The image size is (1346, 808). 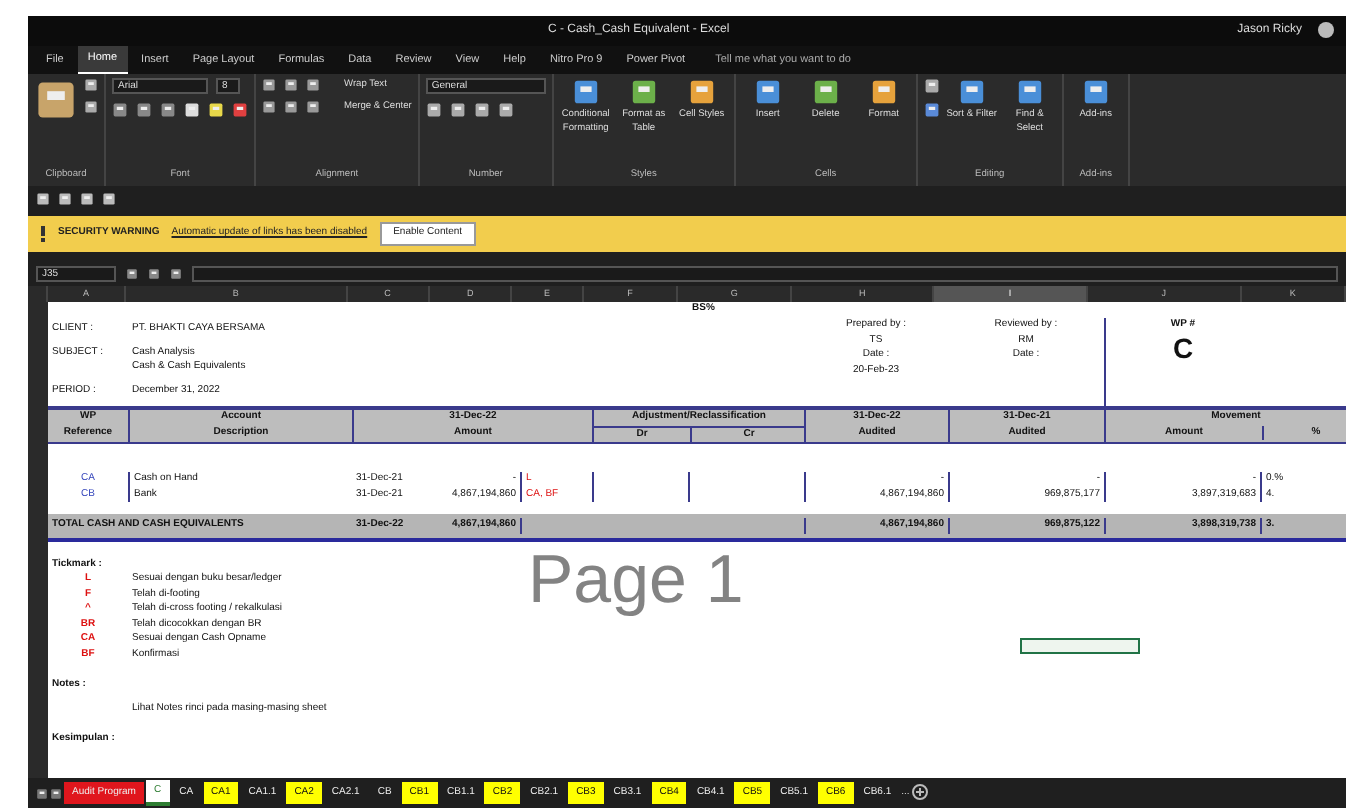 I want to click on add-sheet-icon, so click(x=919, y=792).